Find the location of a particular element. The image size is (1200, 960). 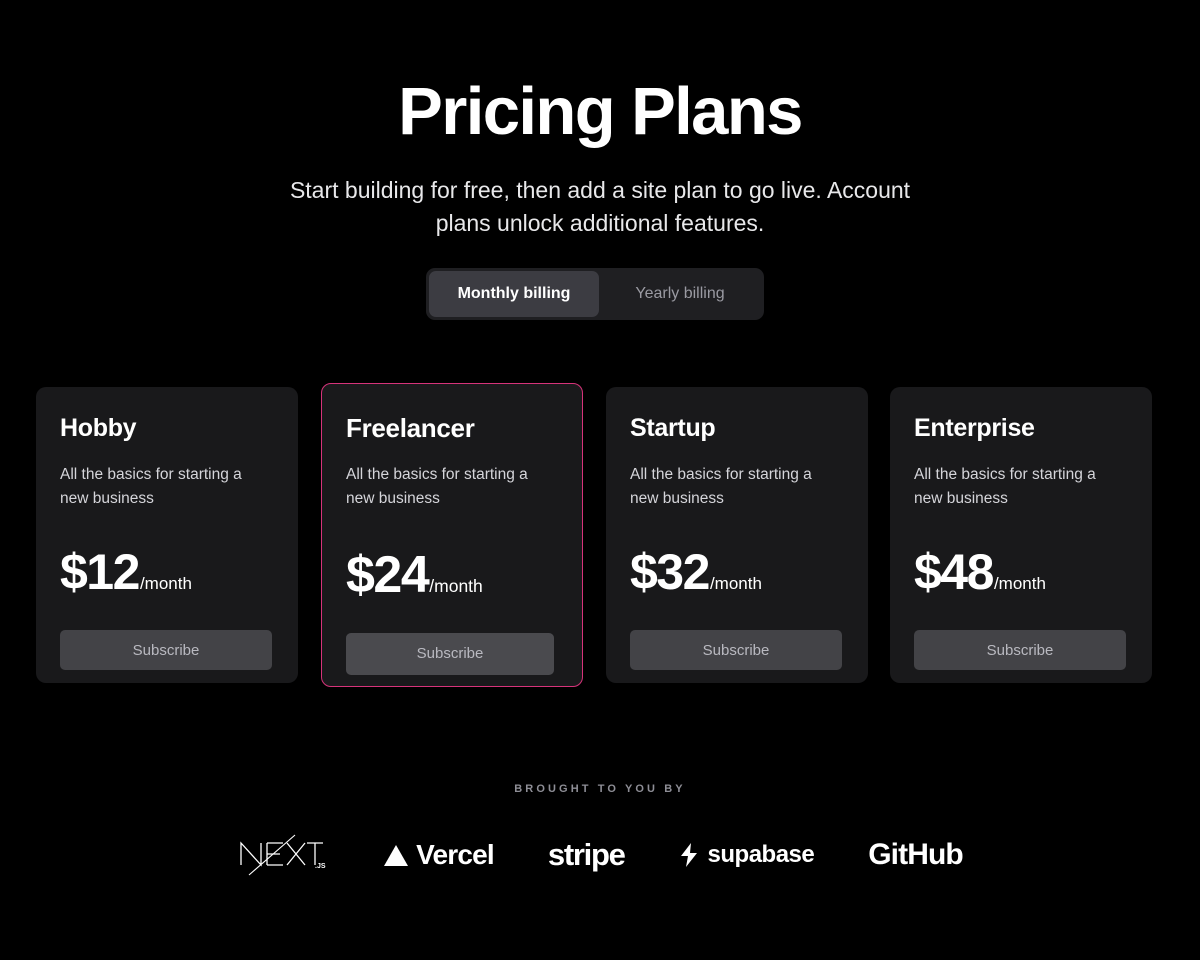

plan-price-row: $12 /month is located at coordinates (167, 572).